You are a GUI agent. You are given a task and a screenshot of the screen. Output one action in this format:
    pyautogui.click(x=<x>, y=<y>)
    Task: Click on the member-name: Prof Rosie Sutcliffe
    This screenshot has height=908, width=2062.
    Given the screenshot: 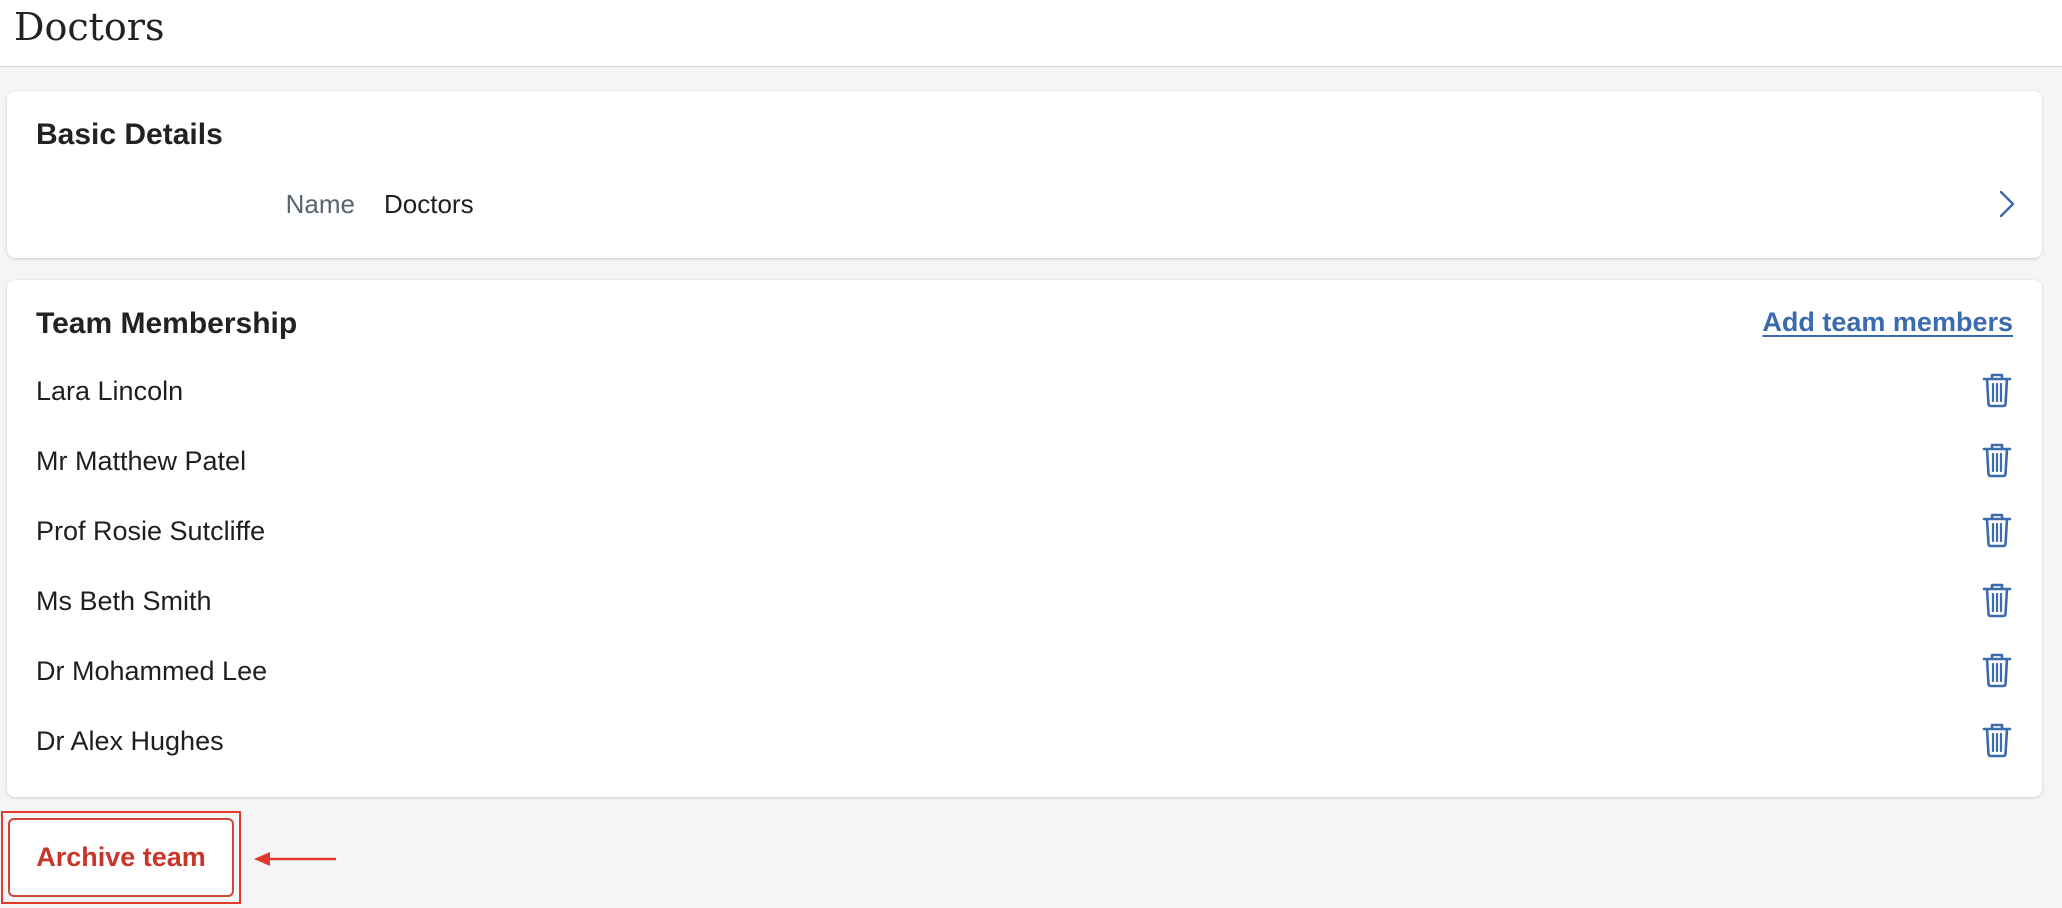 What is the action you would take?
    pyautogui.click(x=151, y=531)
    